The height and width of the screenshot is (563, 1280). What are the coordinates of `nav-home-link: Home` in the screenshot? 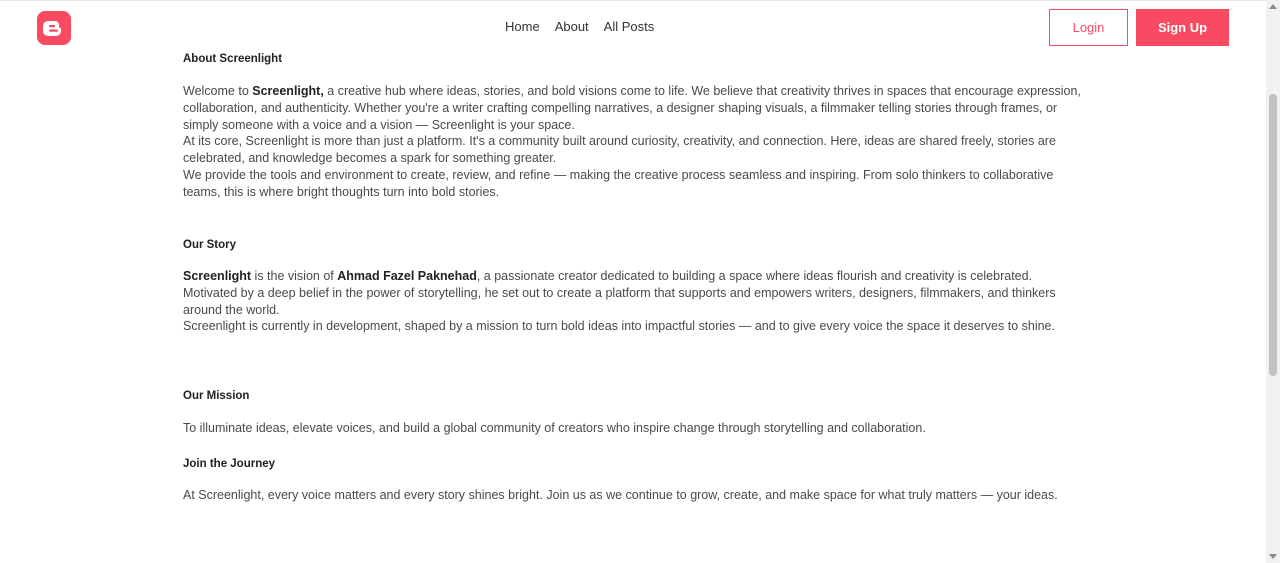 It's located at (522, 26).